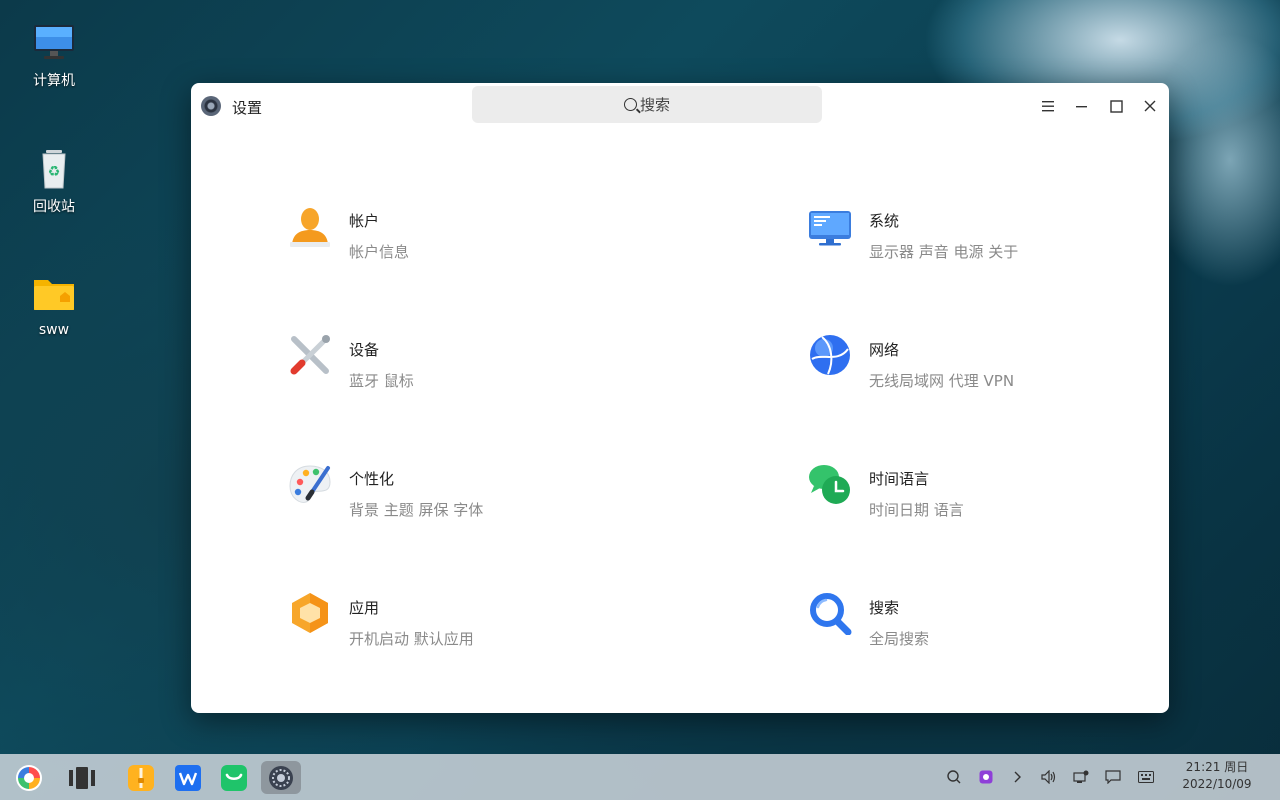  I want to click on settings-item-desc: 显示器 声音 电源 关于, so click(944, 252).